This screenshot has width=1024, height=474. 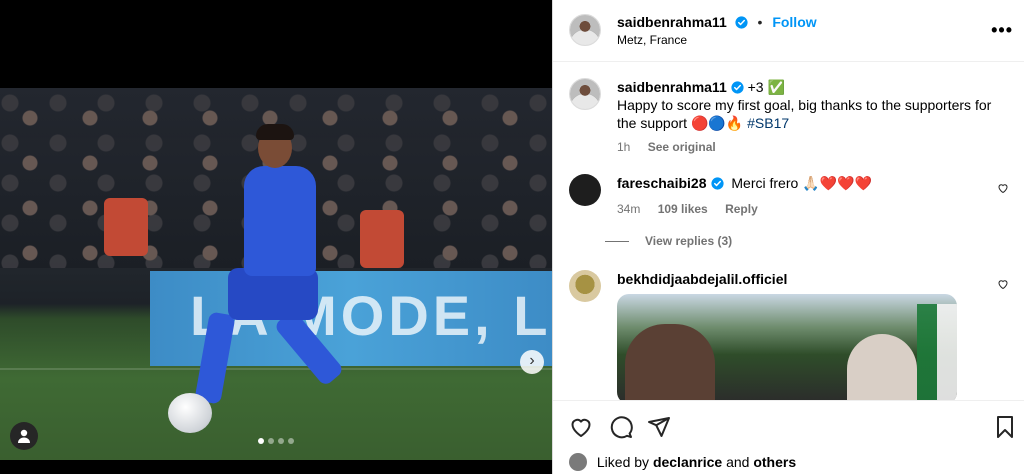 What do you see at coordinates (617, 242) in the screenshot?
I see `replies-line` at bounding box center [617, 242].